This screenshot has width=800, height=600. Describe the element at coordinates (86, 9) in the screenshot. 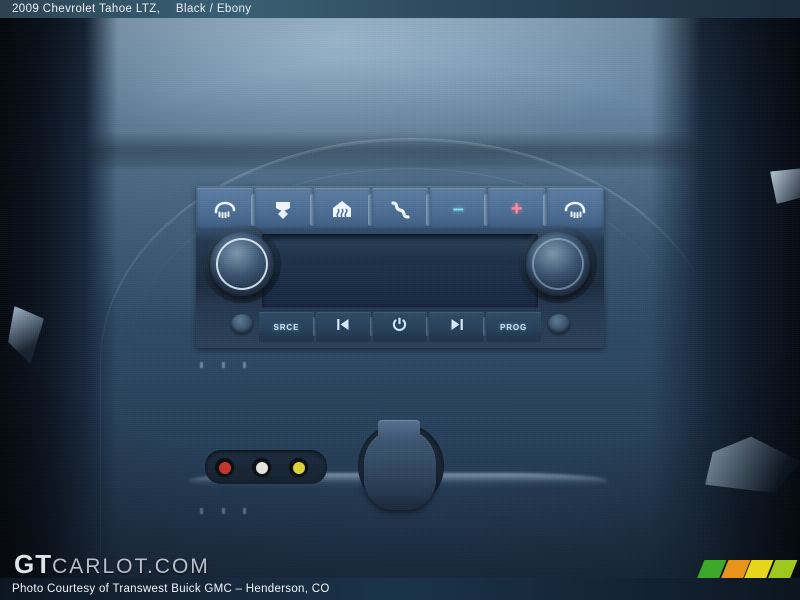

I see `vehicle-title: 2009 Chevrolet Tahoe LTZ,` at that location.